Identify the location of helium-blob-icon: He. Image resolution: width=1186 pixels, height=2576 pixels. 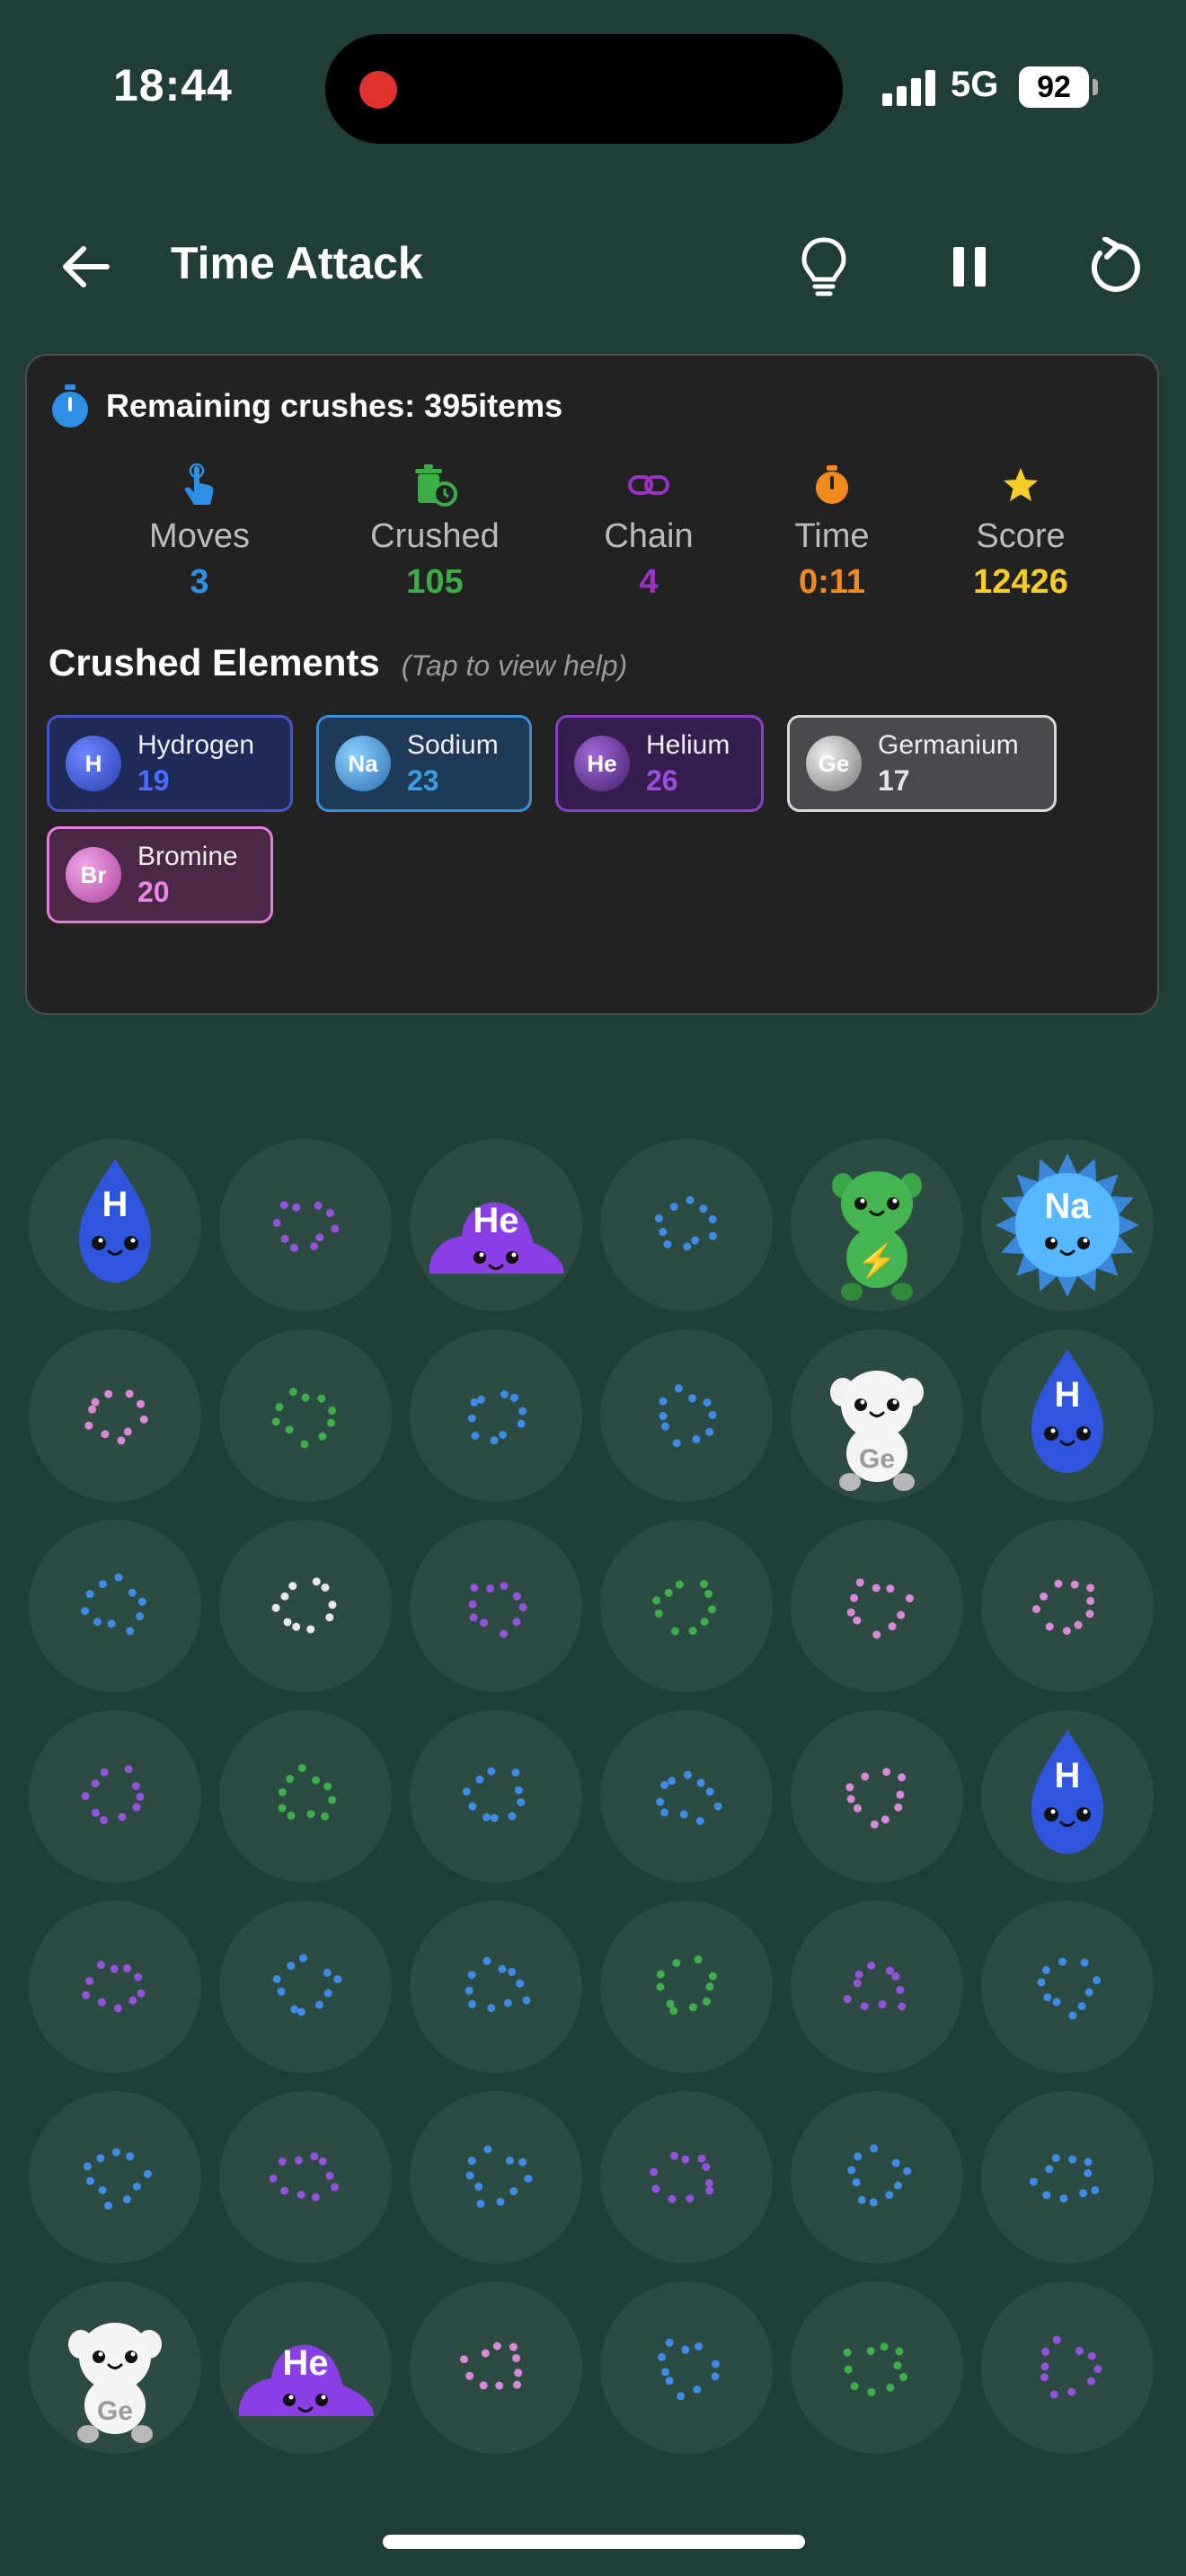
(496, 1237).